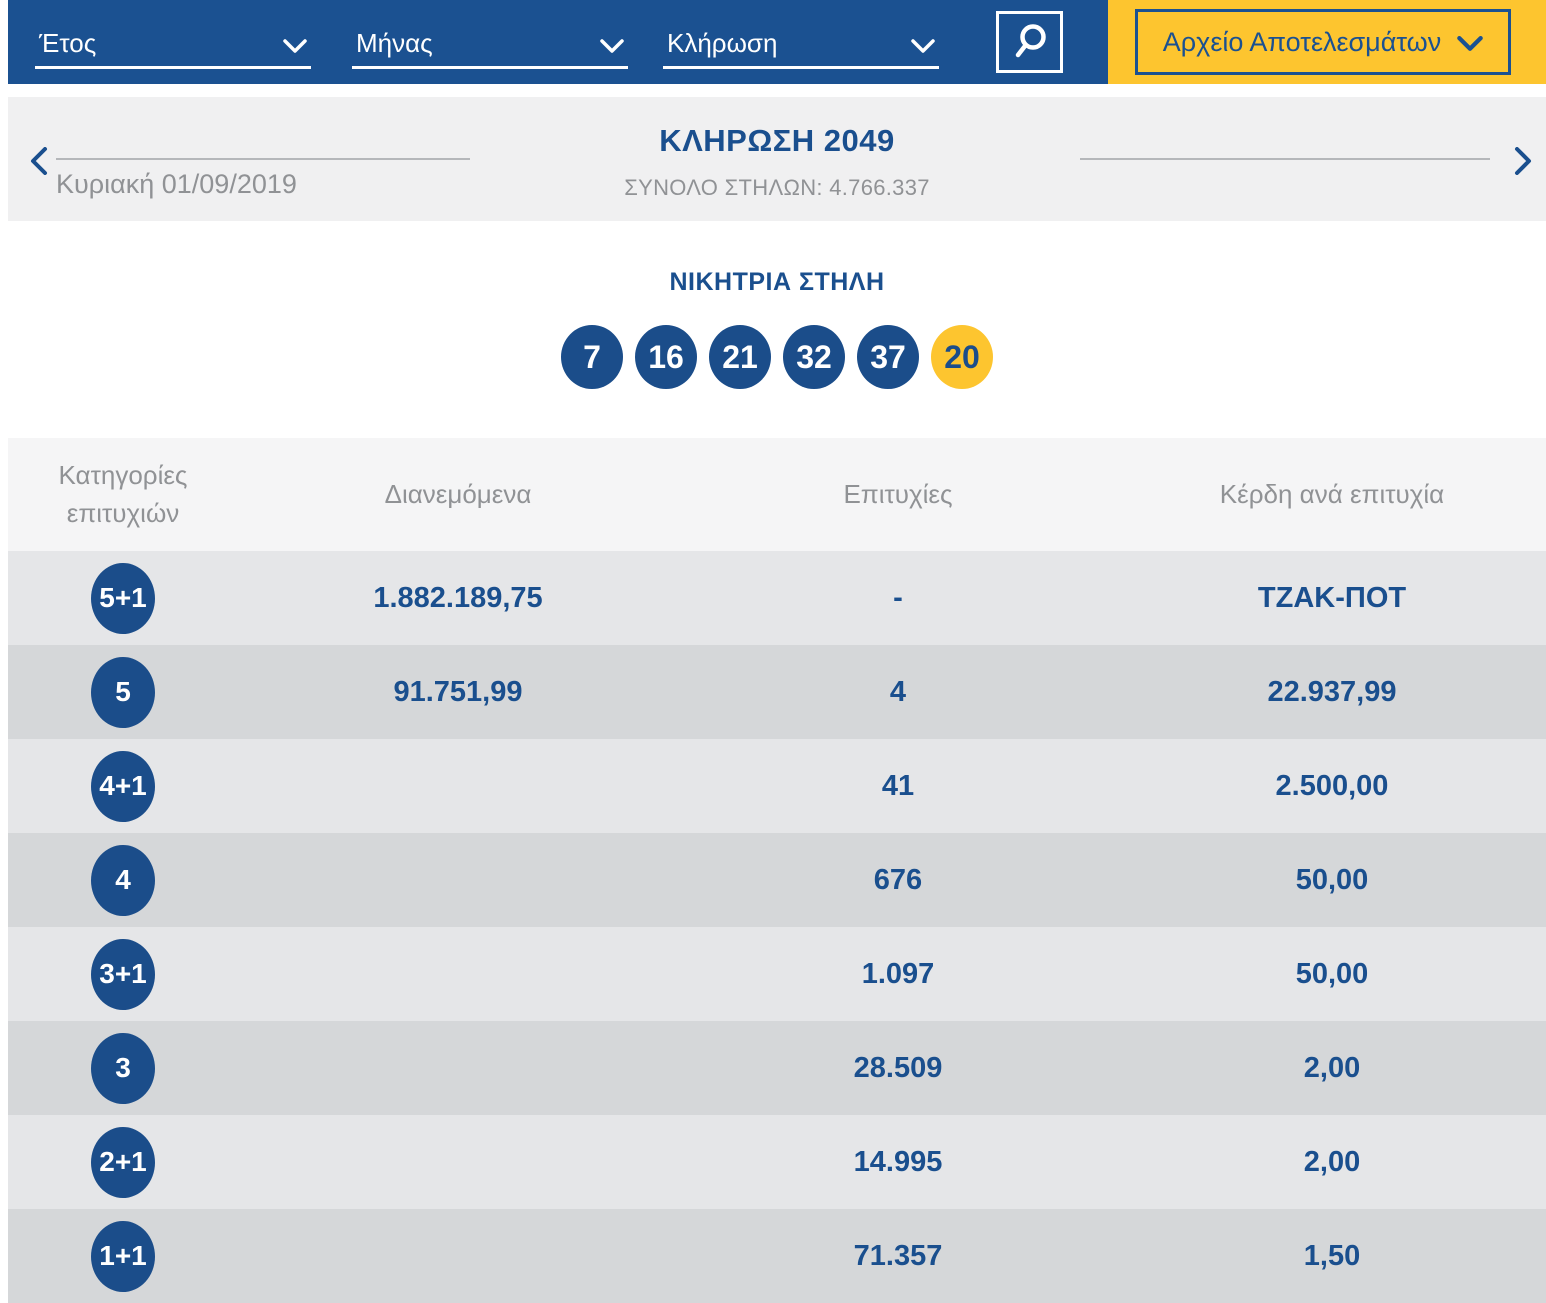 The width and height of the screenshot is (1546, 1303). I want to click on filter-toolbar: Έτος Μήνας Κλήρωση Αρχείο Αποτελεσμάτων, so click(777, 42).